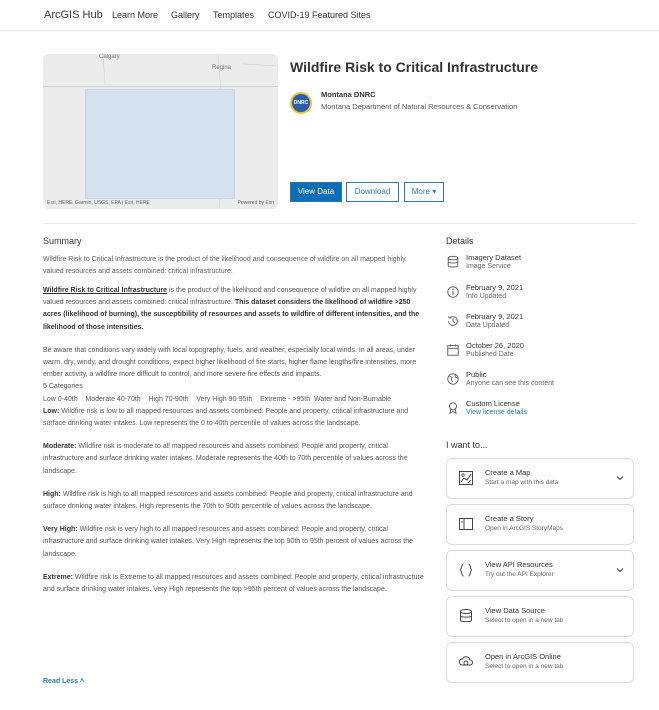 Image resolution: width=659 pixels, height=710 pixels. What do you see at coordinates (319, 15) in the screenshot?
I see `nav-covid-sites: COVID-19 Featured Sites` at bounding box center [319, 15].